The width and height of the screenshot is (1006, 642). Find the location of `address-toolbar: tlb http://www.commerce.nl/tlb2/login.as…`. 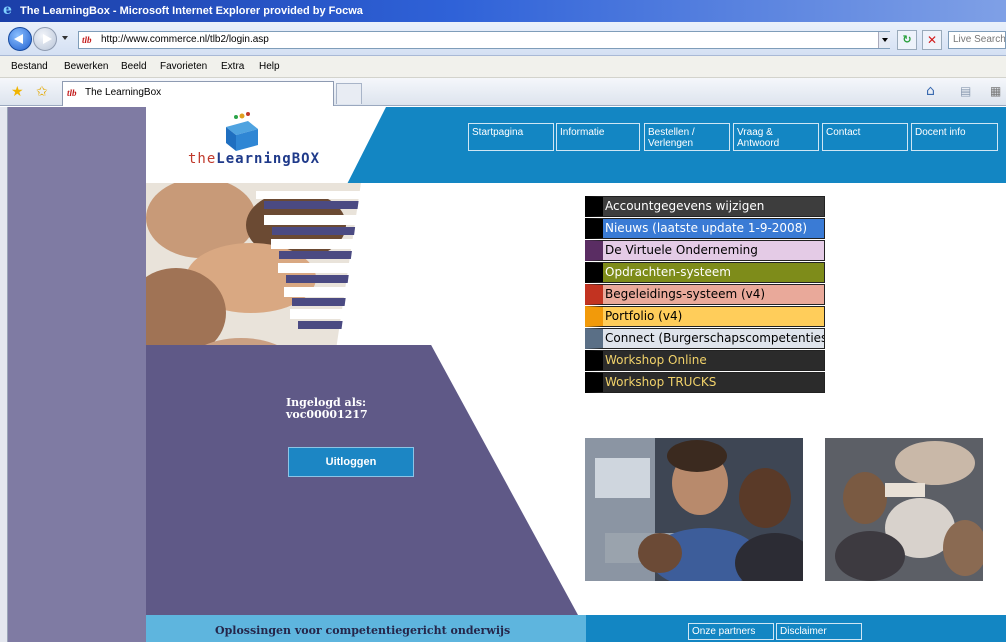

address-toolbar: tlb http://www.commerce.nl/tlb2/login.as… is located at coordinates (503, 39).